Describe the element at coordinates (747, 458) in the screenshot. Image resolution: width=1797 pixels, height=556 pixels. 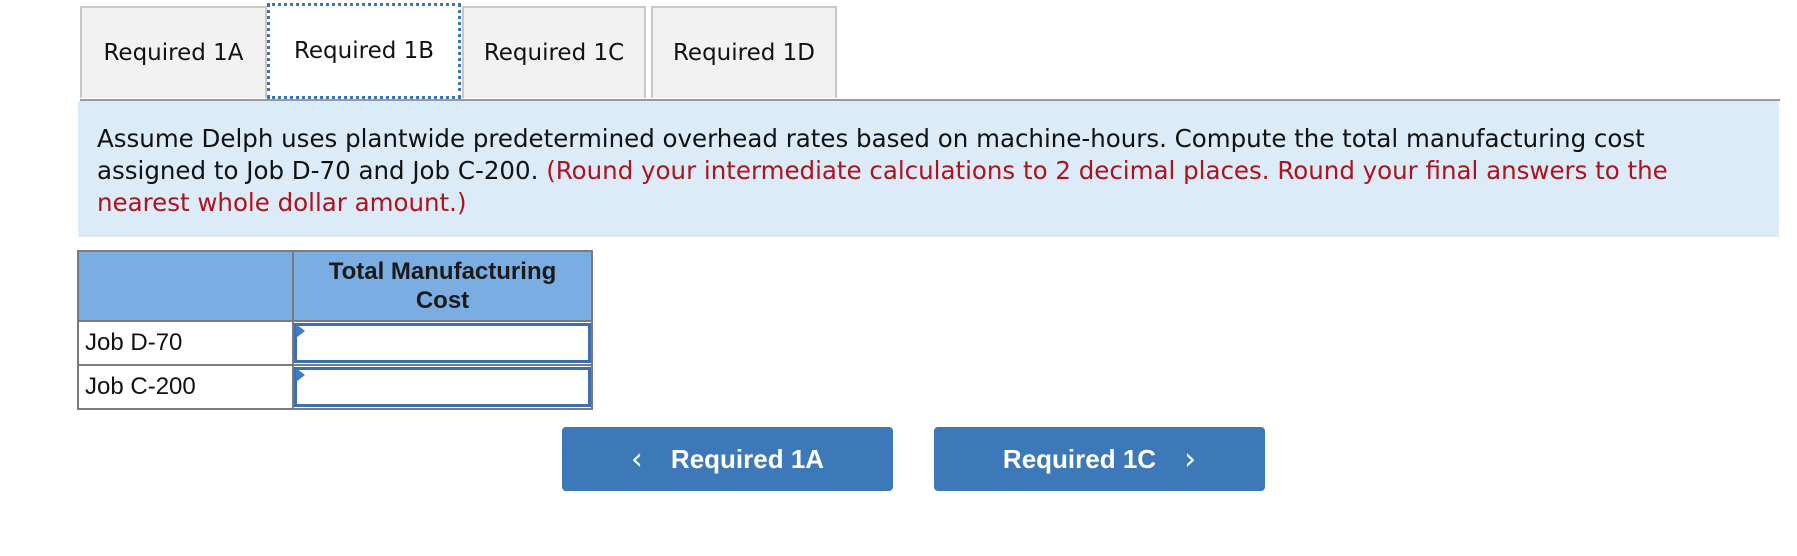
I see `prev-button-label: Required 1A` at that location.